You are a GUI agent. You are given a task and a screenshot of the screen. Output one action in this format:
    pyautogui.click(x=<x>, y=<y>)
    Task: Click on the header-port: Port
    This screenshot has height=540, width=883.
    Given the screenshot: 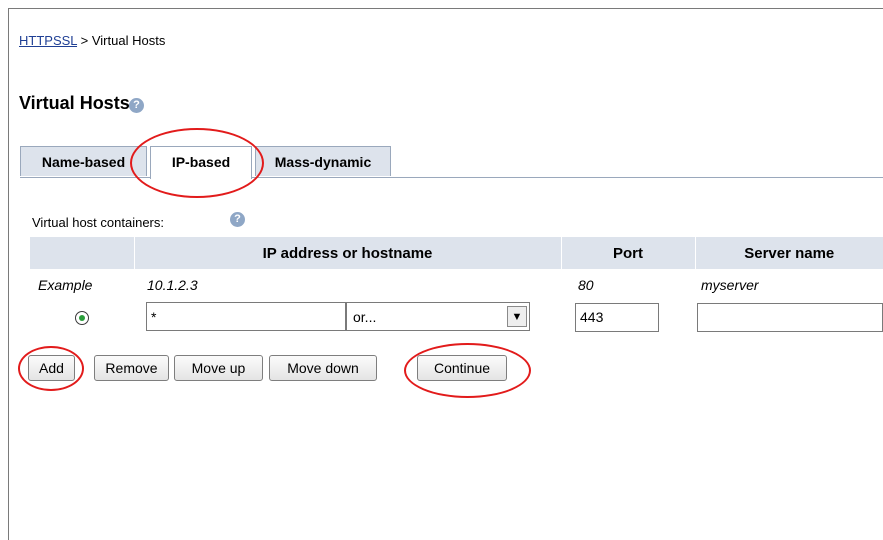 What is the action you would take?
    pyautogui.click(x=628, y=253)
    